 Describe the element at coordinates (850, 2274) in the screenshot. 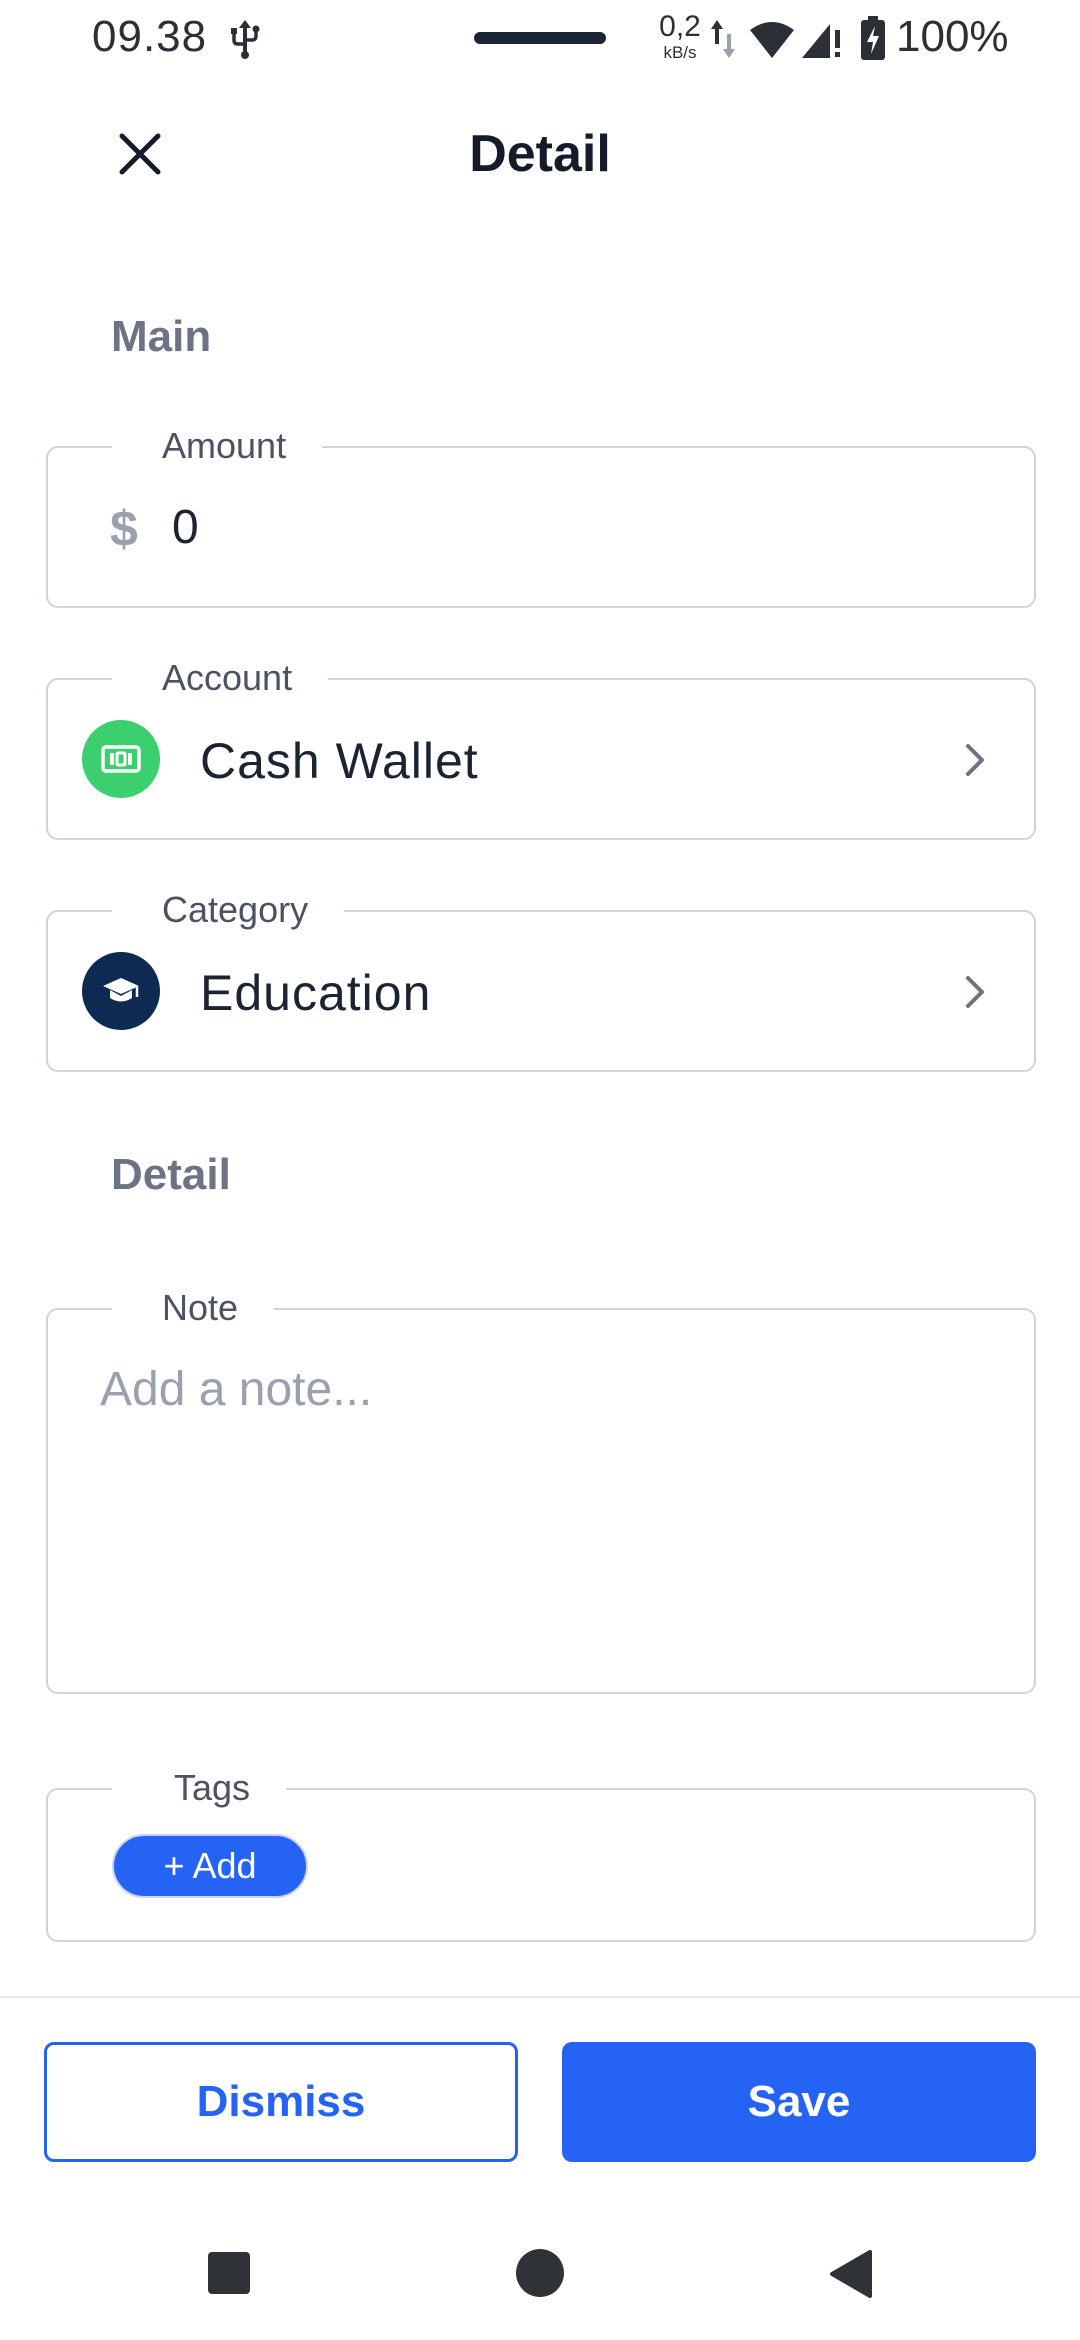

I see `back-triangle-icon` at that location.